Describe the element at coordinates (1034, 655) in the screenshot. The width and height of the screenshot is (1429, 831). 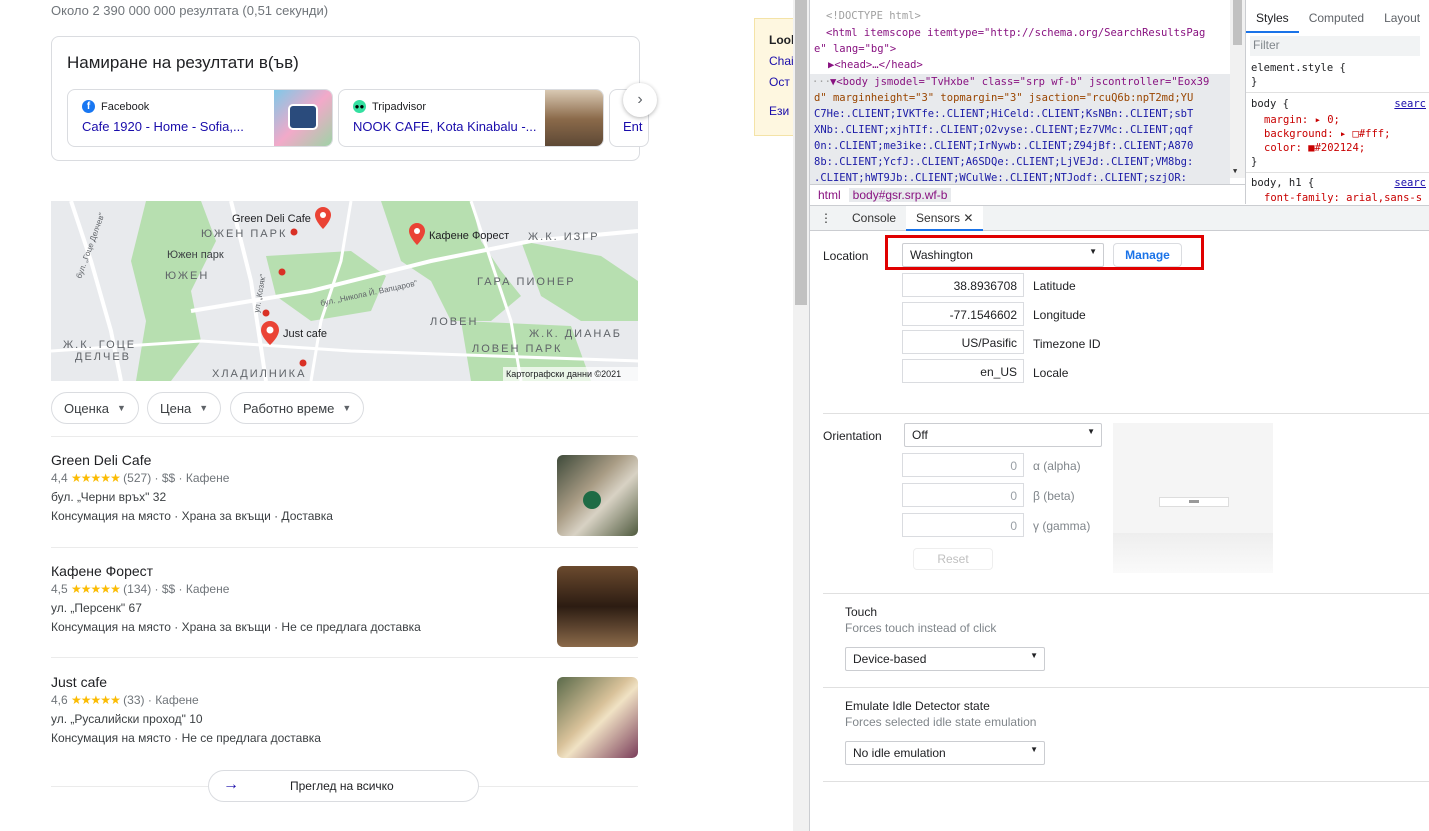
I see `chevron-down-icon: ▼` at that location.